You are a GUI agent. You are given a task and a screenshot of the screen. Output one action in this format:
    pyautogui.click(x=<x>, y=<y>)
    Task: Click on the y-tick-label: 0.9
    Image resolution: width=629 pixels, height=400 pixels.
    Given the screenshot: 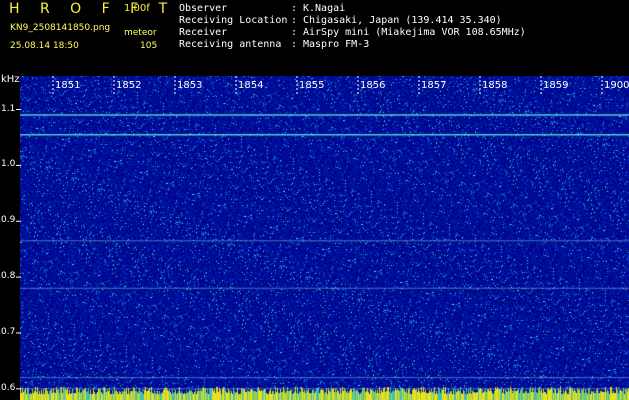 What is the action you would take?
    pyautogui.click(x=8, y=220)
    